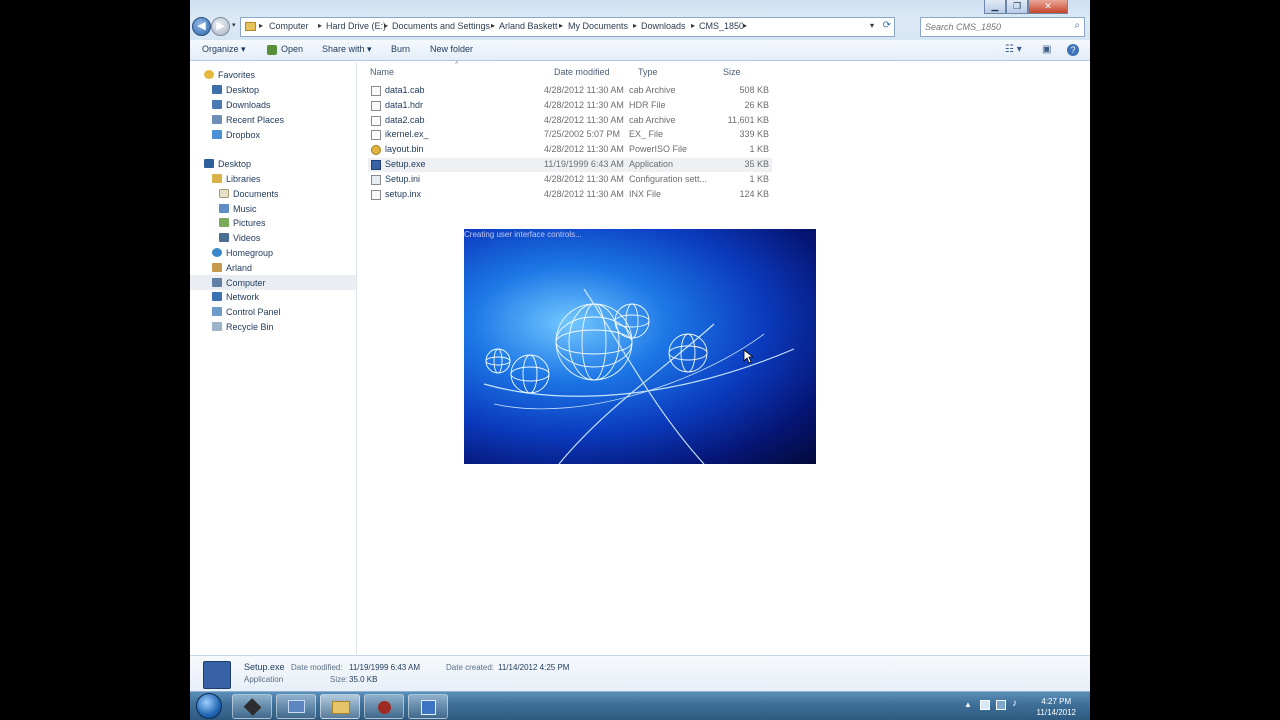  What do you see at coordinates (239, 283) in the screenshot?
I see `nav-computer: Computer` at bounding box center [239, 283].